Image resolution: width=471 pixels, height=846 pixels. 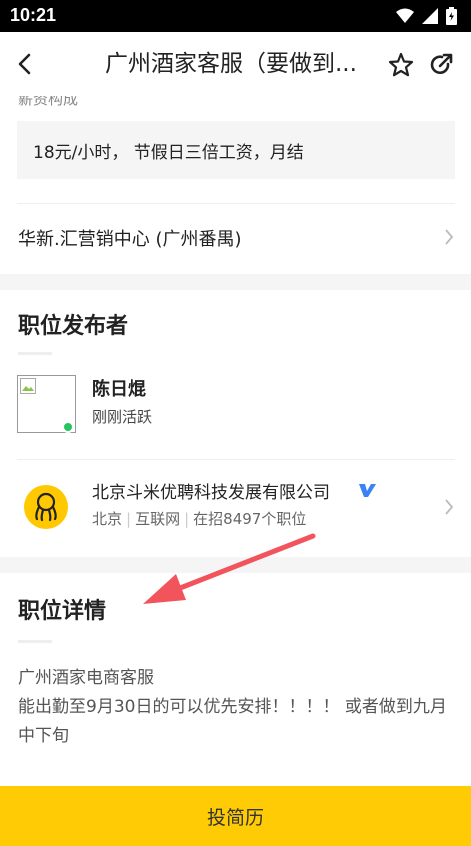 I want to click on apply-resume-button: 投简历, so click(x=235, y=816).